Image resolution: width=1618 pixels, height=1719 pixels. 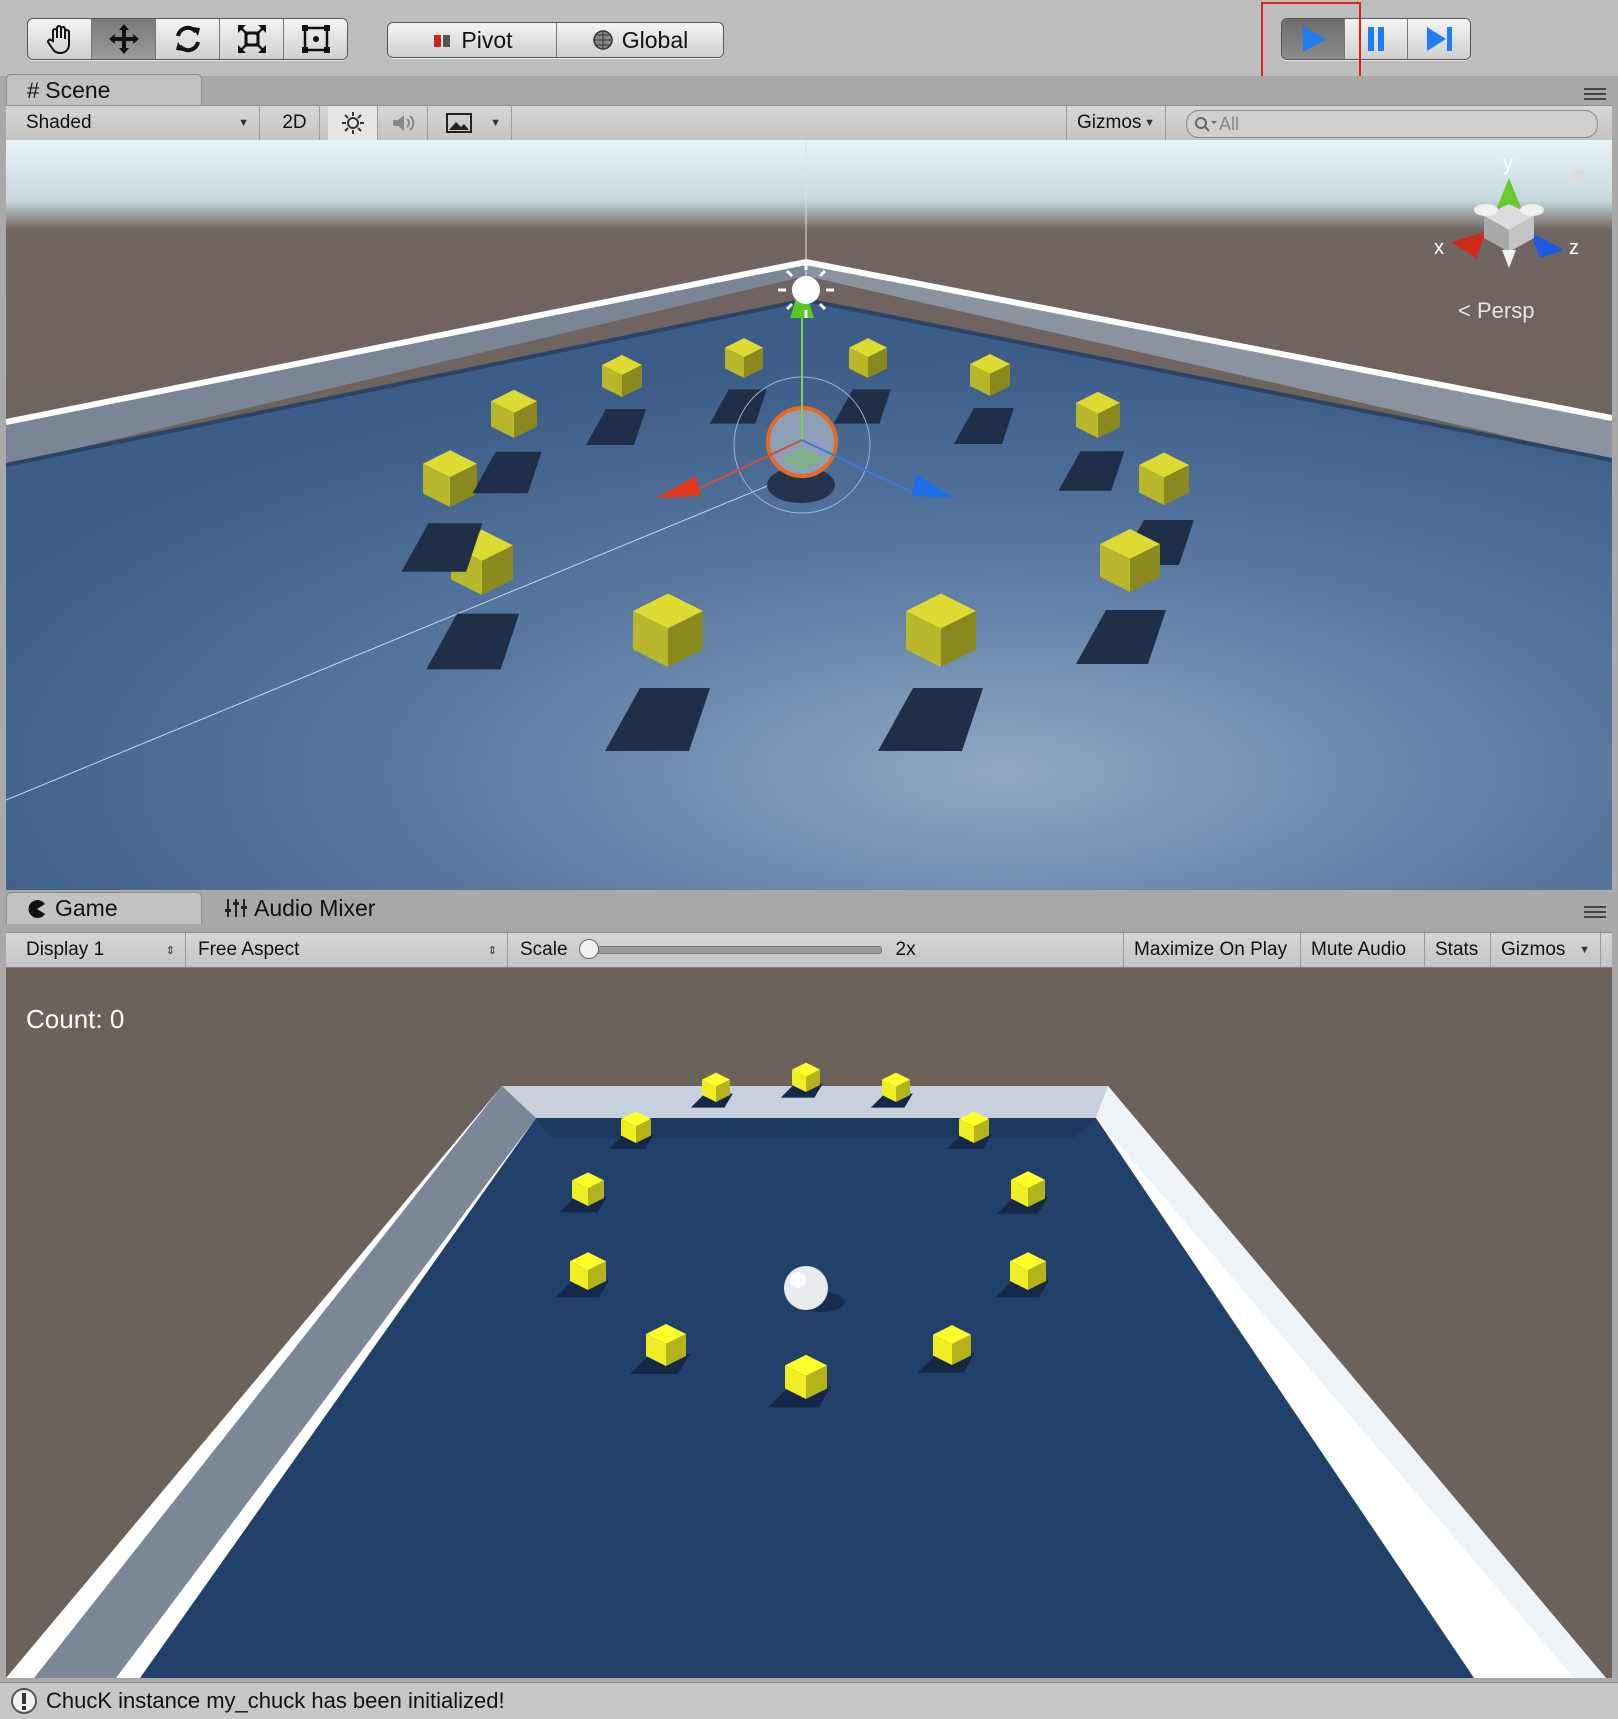 I want to click on stats-button: Stats, so click(x=1458, y=950).